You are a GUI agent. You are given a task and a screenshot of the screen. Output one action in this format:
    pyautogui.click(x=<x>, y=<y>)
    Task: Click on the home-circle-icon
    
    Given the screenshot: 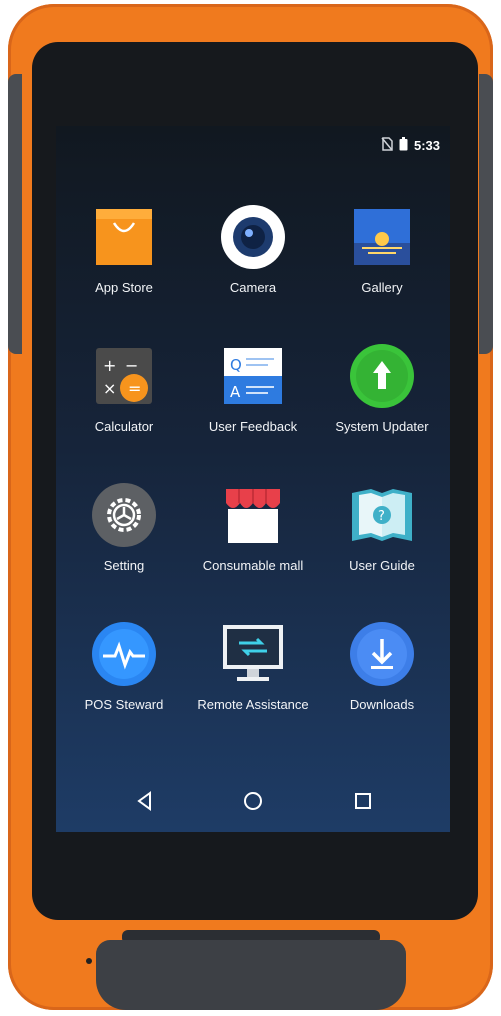 What is the action you would take?
    pyautogui.click(x=253, y=801)
    